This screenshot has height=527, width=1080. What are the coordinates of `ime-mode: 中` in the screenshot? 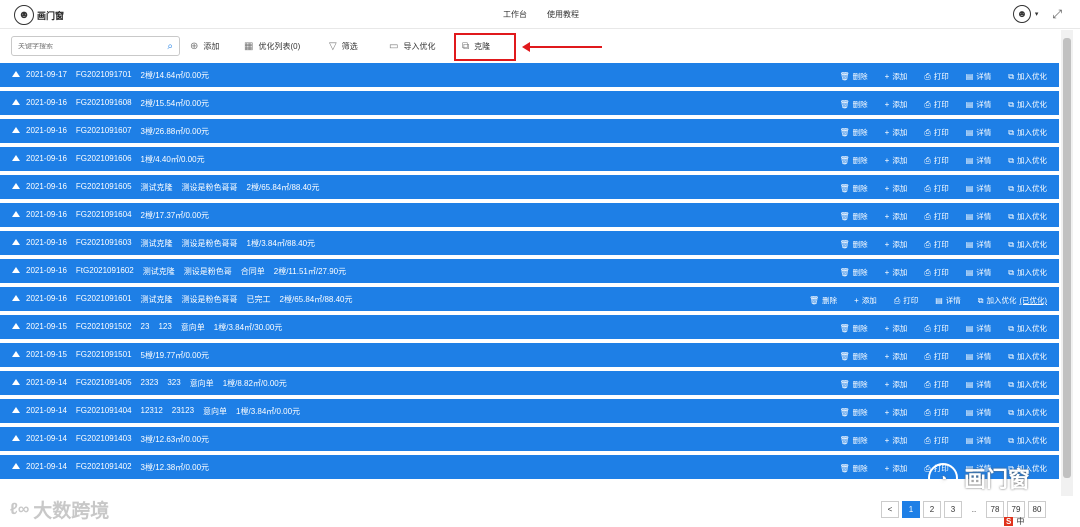 It's located at (1020, 521).